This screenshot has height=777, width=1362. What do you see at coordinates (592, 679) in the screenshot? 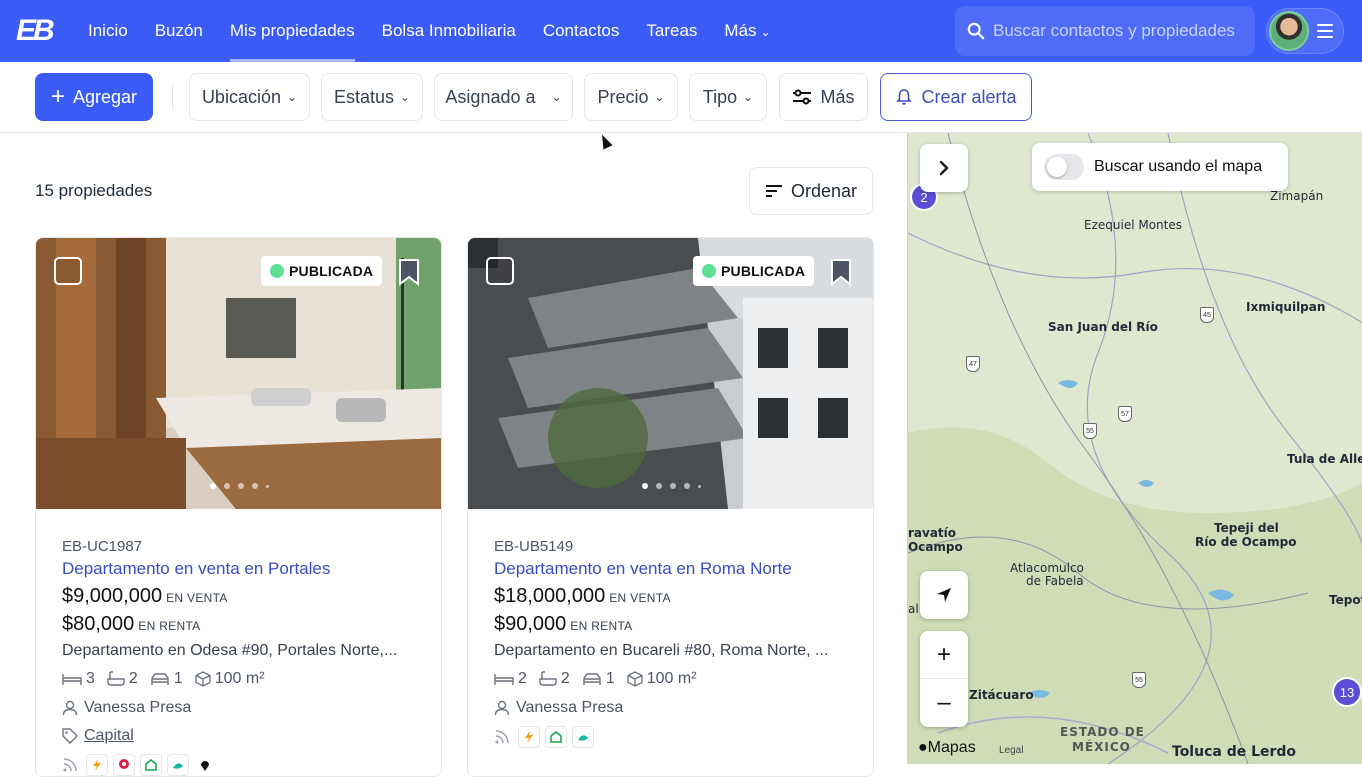
I see `car-icon` at bounding box center [592, 679].